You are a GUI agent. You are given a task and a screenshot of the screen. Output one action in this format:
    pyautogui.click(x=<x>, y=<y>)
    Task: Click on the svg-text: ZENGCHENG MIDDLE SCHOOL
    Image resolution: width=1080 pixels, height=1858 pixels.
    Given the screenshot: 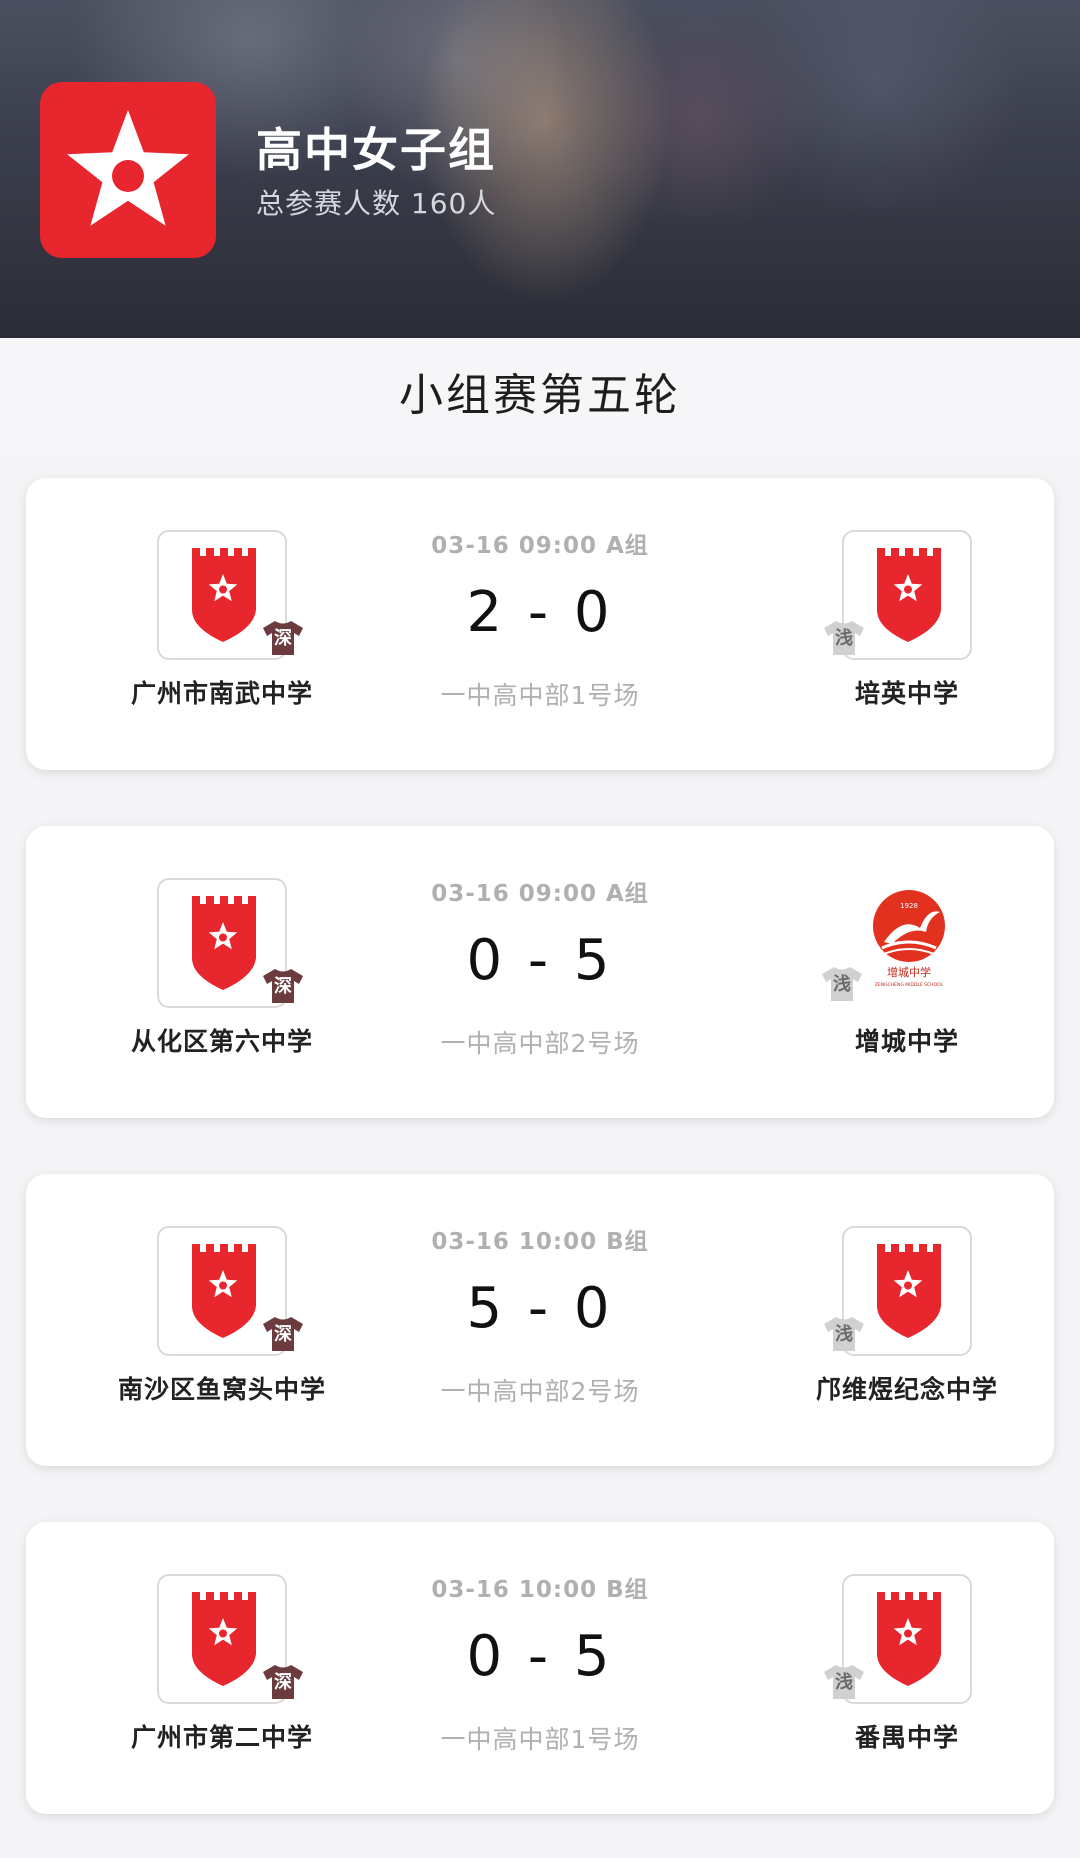 What is the action you would take?
    pyautogui.click(x=909, y=985)
    